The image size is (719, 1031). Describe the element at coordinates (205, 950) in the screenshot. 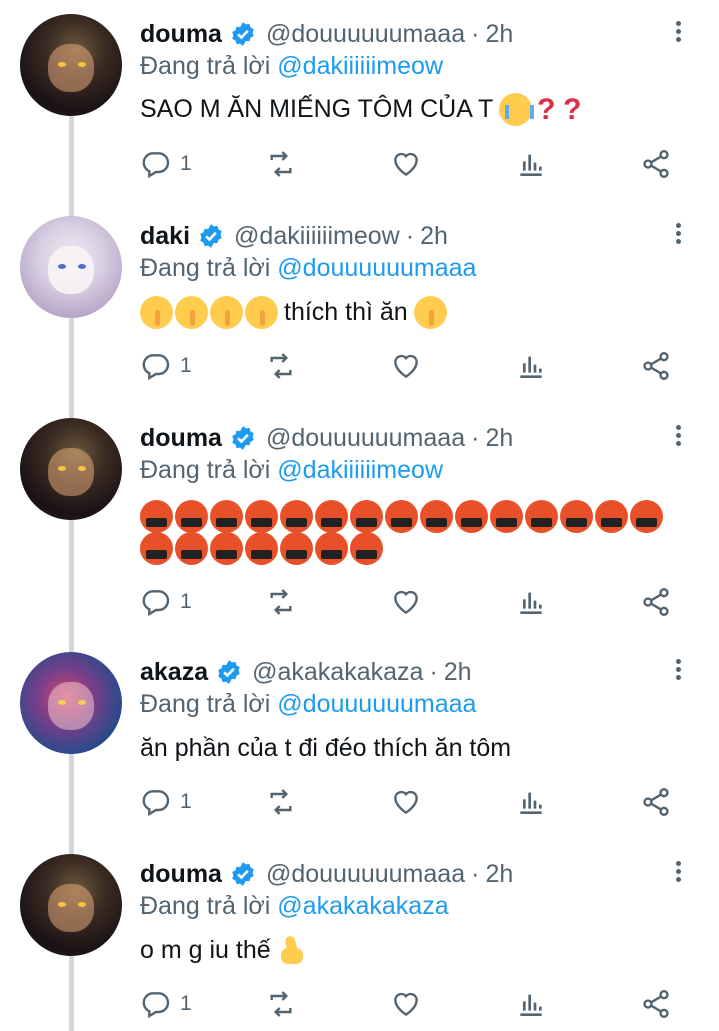

I see `tweet-text-content: o m g iu thế` at that location.